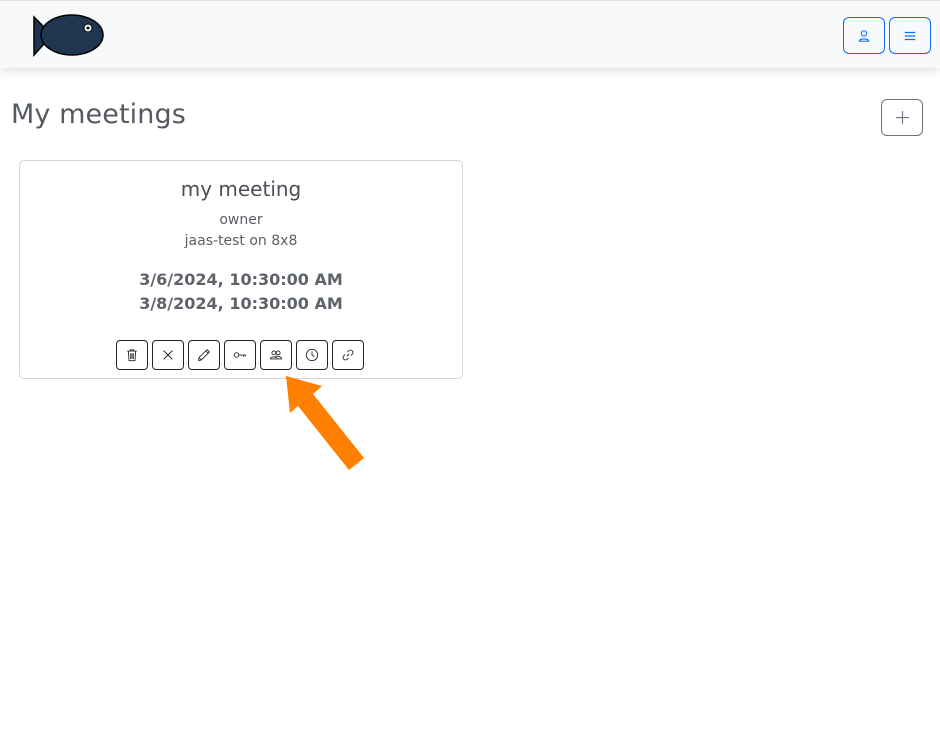  I want to click on page-title: My meetings, so click(98, 114).